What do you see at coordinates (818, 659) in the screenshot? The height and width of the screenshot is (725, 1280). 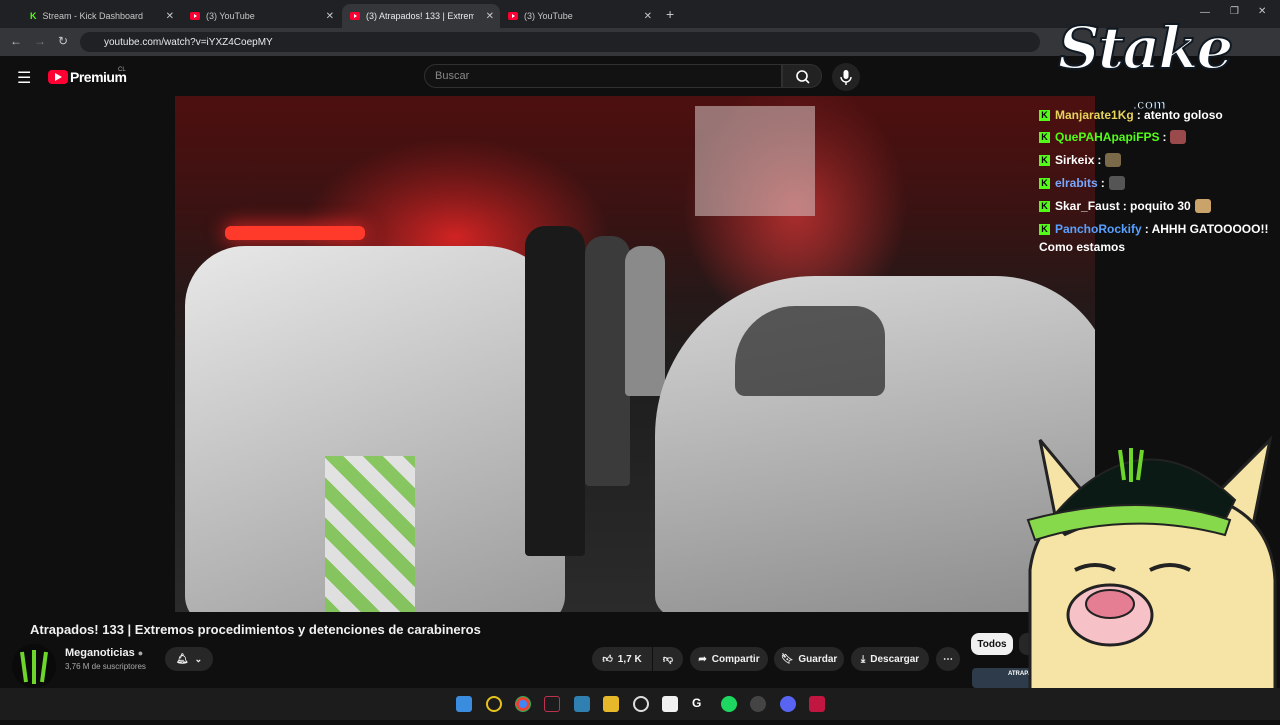 I see `save-label: Guardar` at bounding box center [818, 659].